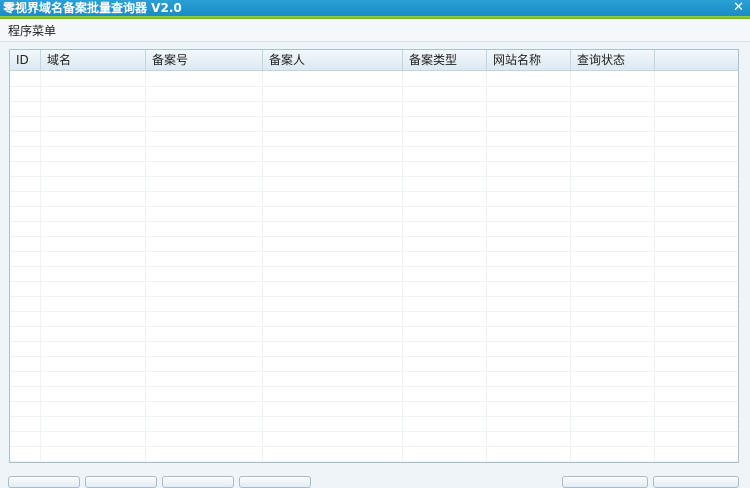 The width and height of the screenshot is (750, 488). Describe the element at coordinates (529, 60) in the screenshot. I see `column-header-site-name: 网站名称` at that location.